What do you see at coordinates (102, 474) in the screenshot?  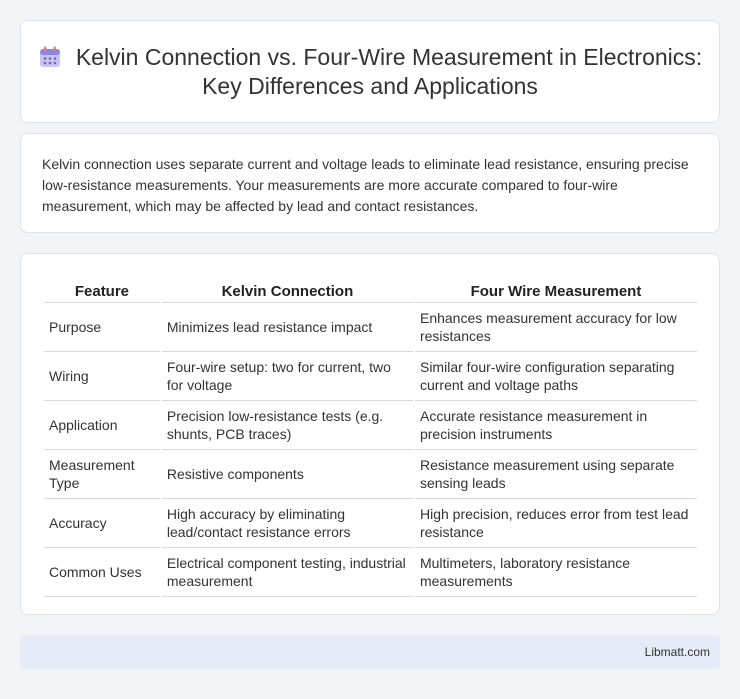 I see `feature-cell: Measurement Type` at bounding box center [102, 474].